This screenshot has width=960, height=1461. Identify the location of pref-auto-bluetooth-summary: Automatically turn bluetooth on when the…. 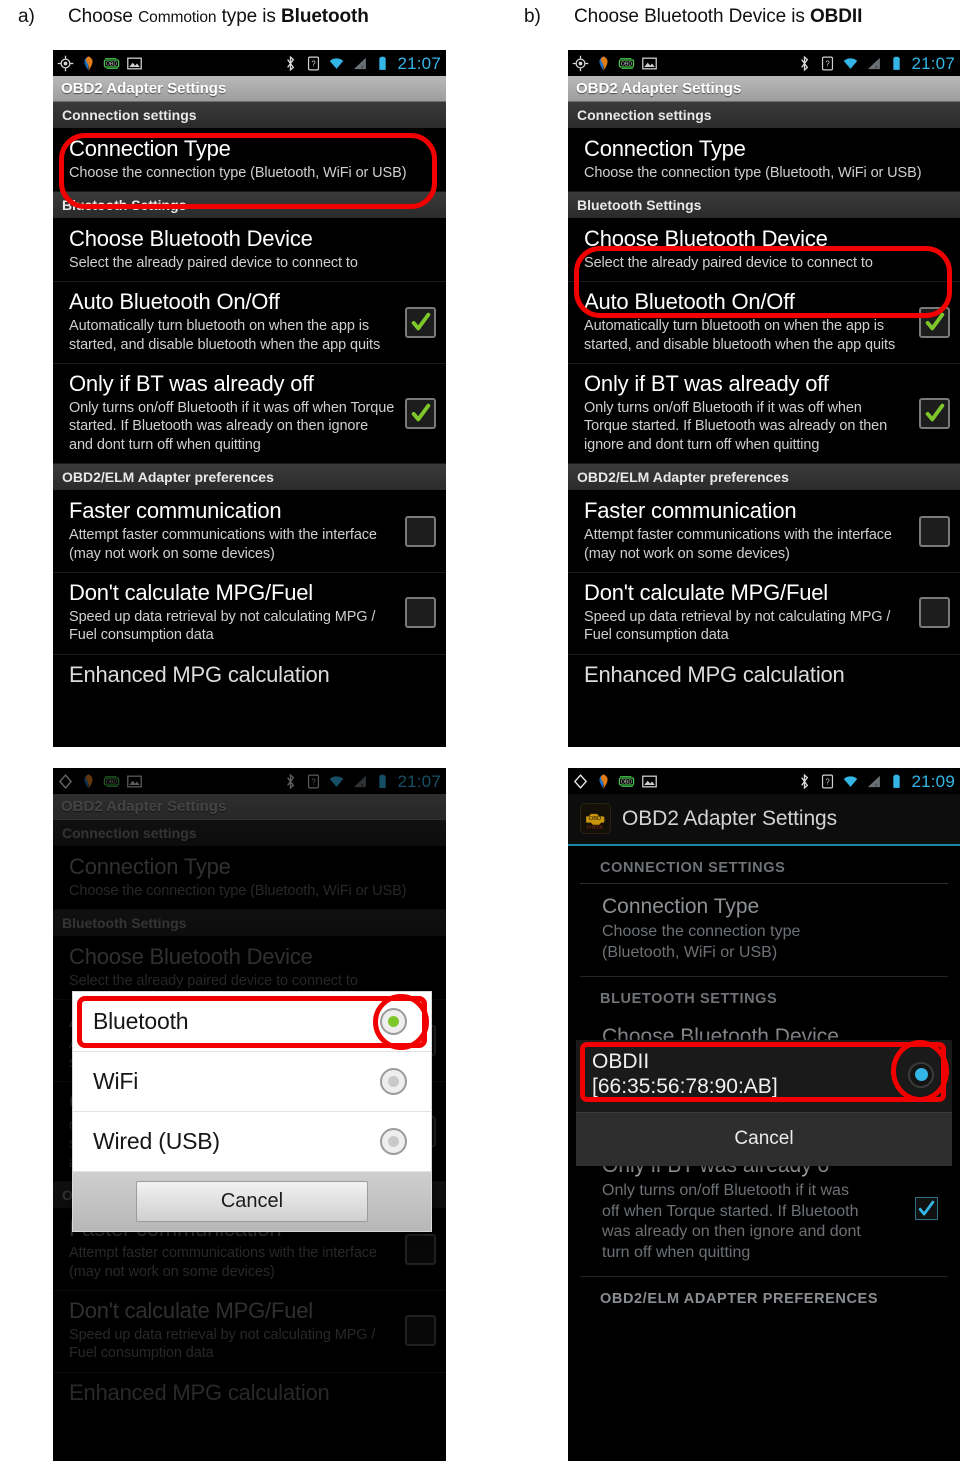
(225, 335).